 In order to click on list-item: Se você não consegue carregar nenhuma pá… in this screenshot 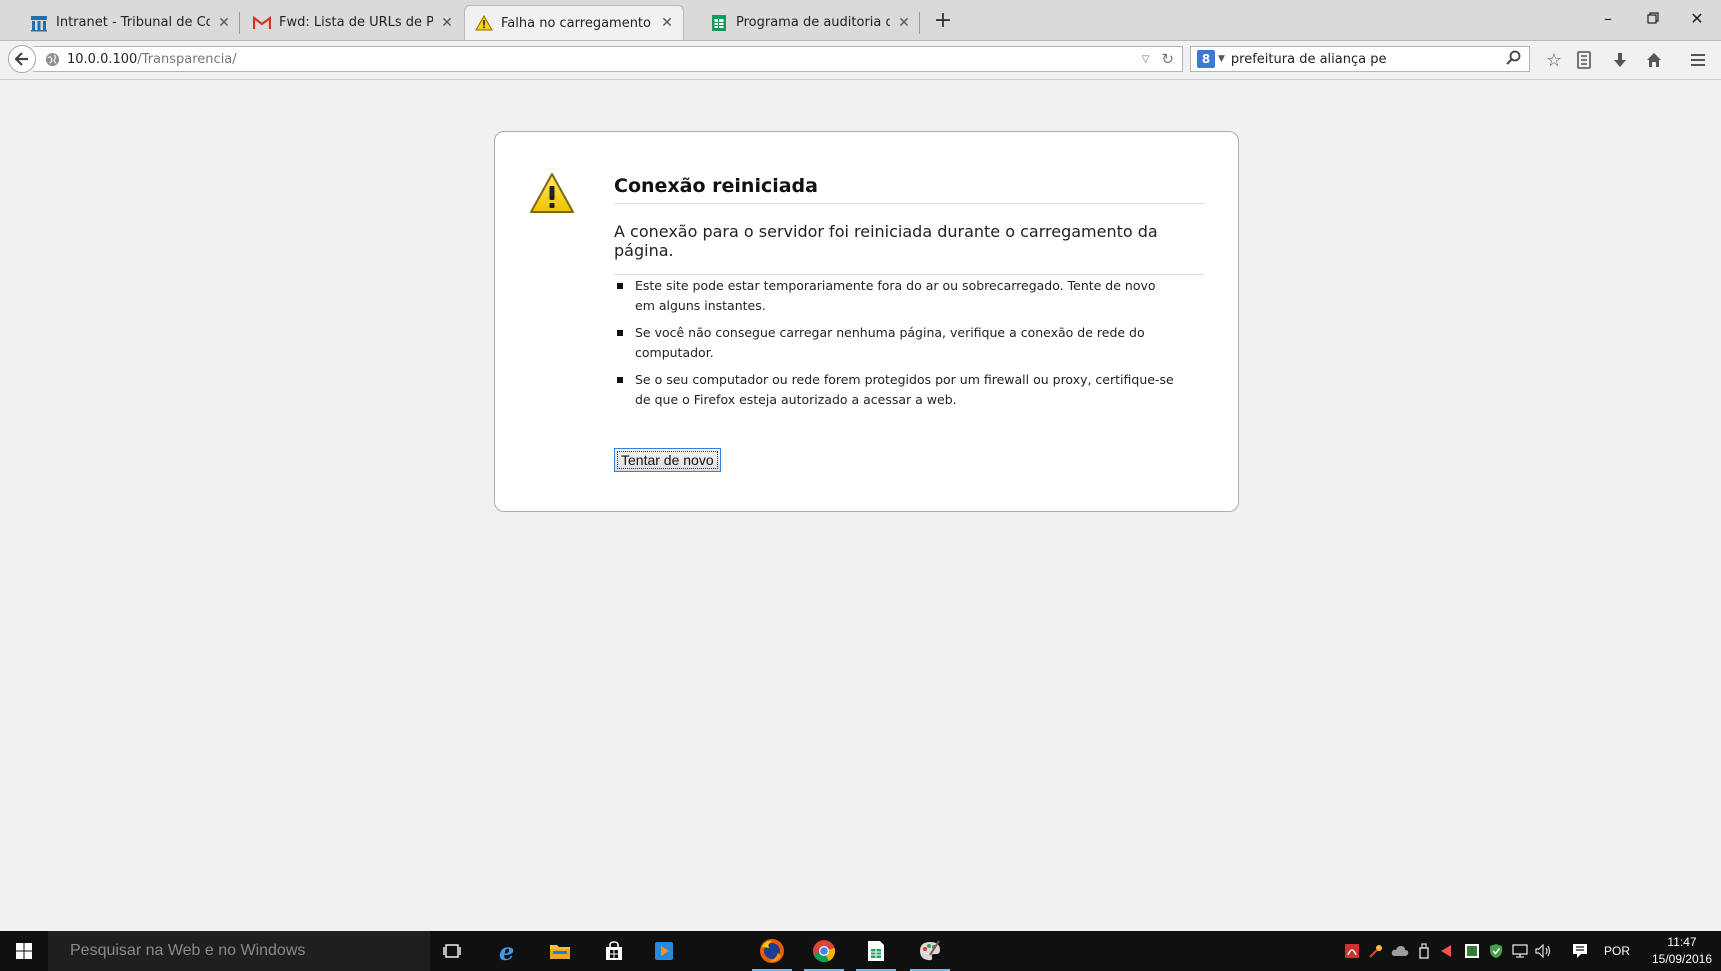, I will do `click(894, 343)`.